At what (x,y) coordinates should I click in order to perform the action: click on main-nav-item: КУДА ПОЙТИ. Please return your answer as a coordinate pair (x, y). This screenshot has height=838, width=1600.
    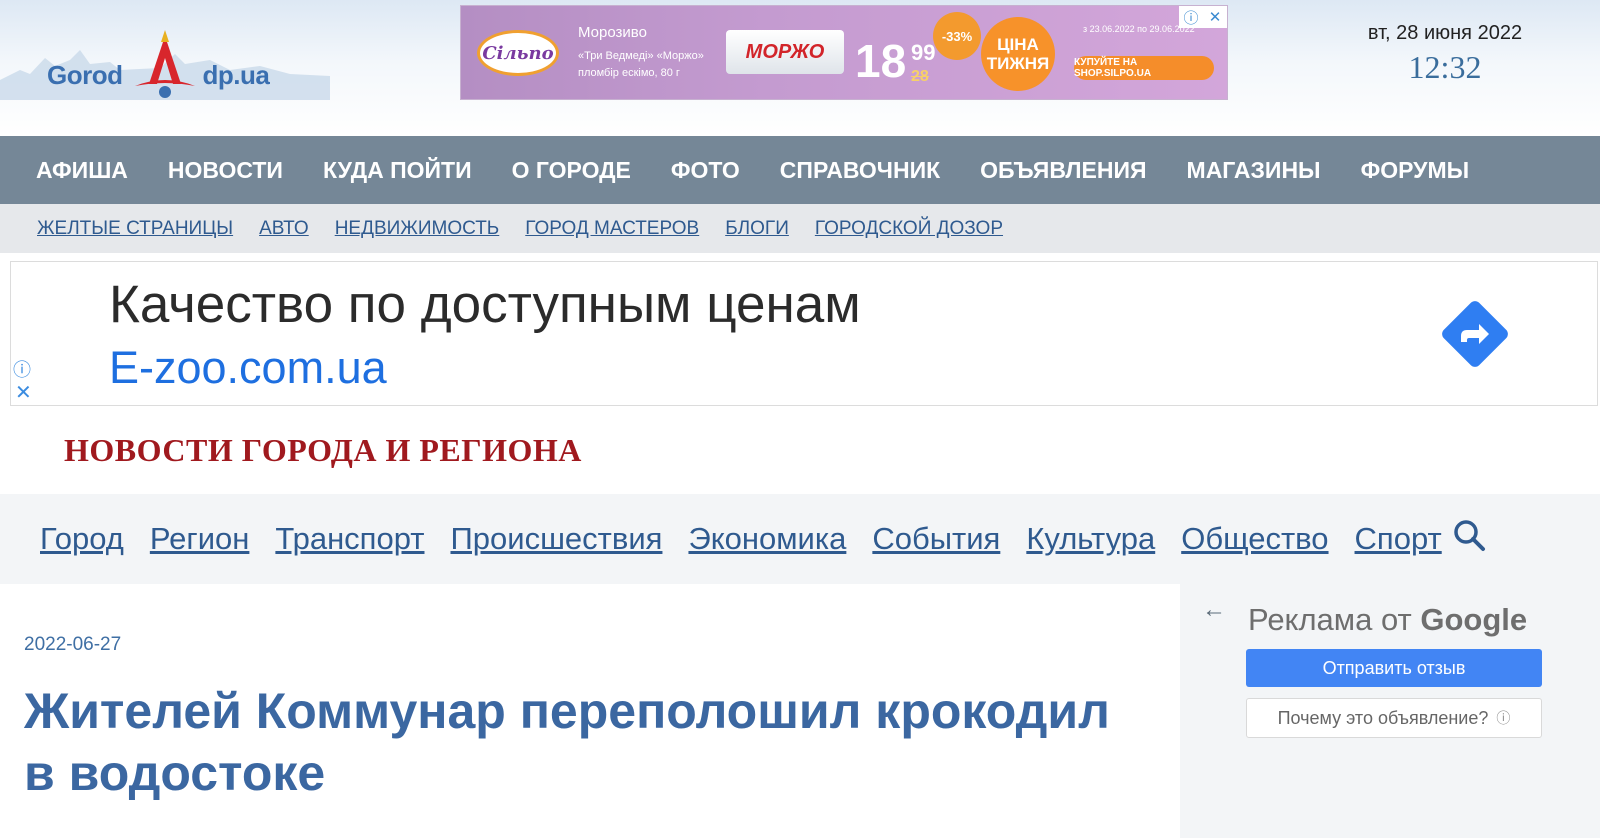
    Looking at the image, I should click on (397, 170).